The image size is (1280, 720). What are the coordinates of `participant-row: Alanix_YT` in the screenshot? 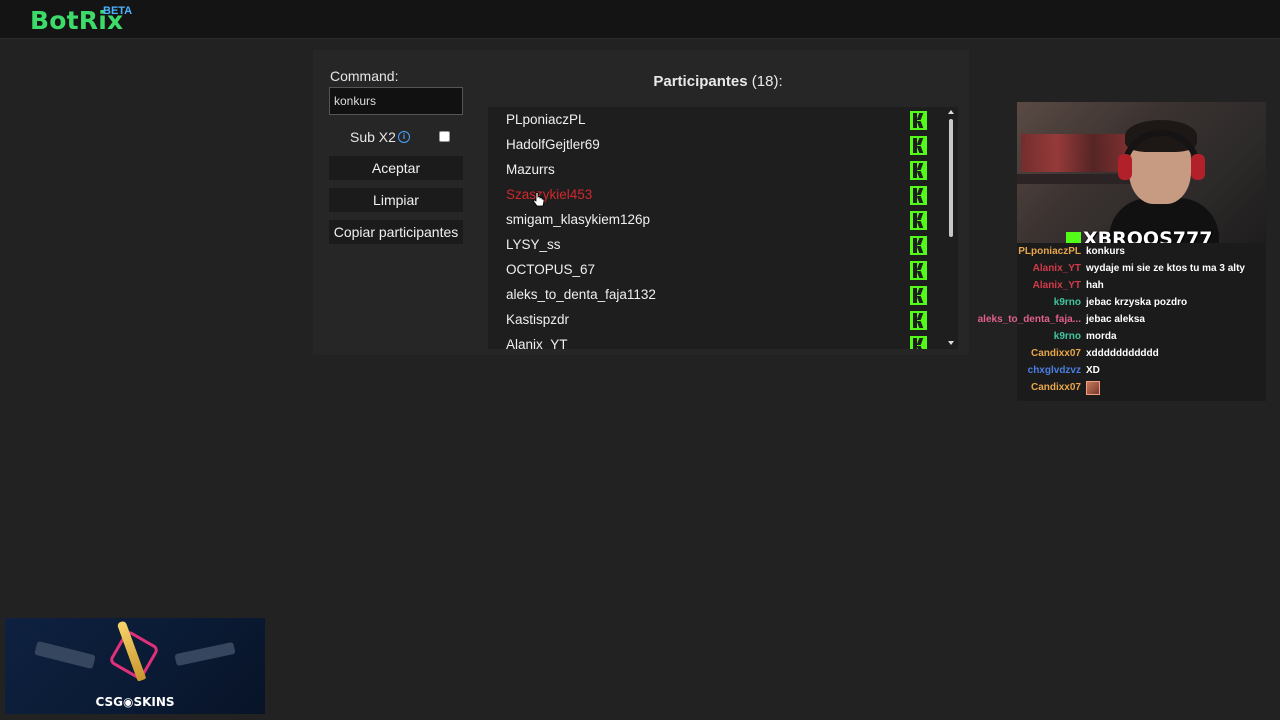 It's located at (710, 341).